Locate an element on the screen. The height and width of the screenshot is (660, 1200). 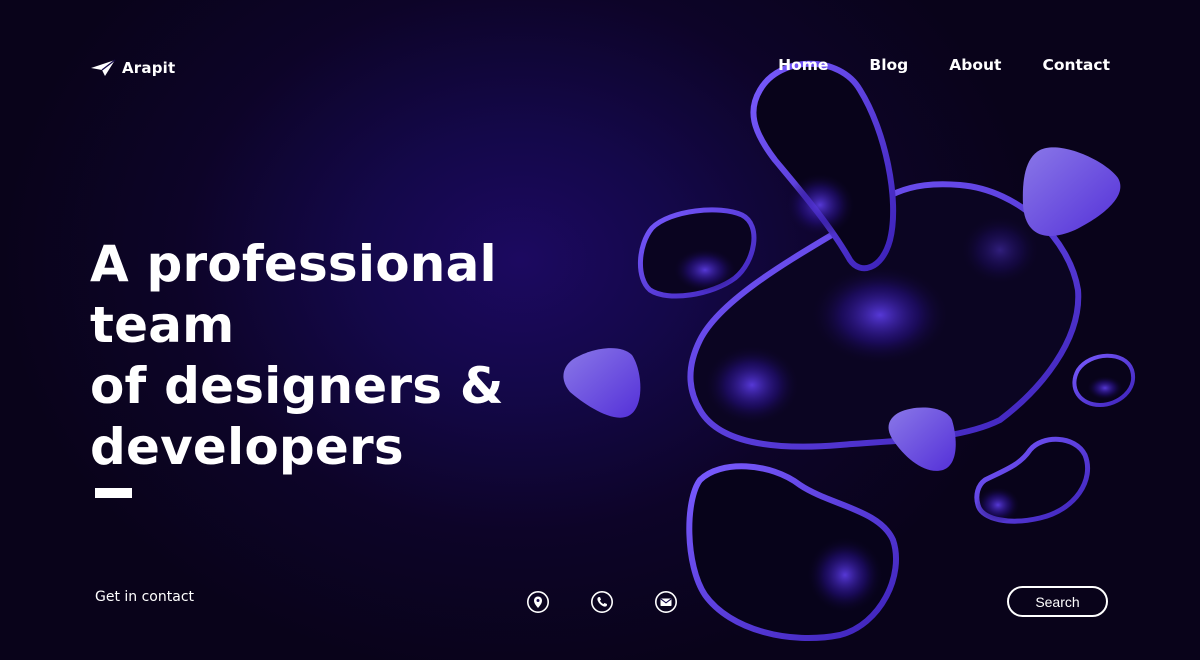
right-blob-small is located at coordinates (1104, 380).